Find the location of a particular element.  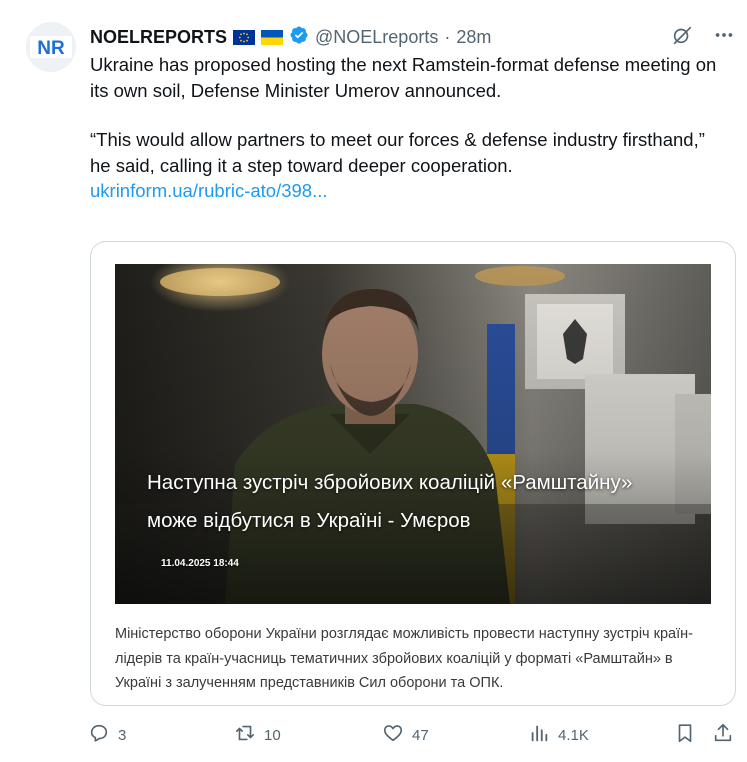

bookmark-icon is located at coordinates (685, 735).